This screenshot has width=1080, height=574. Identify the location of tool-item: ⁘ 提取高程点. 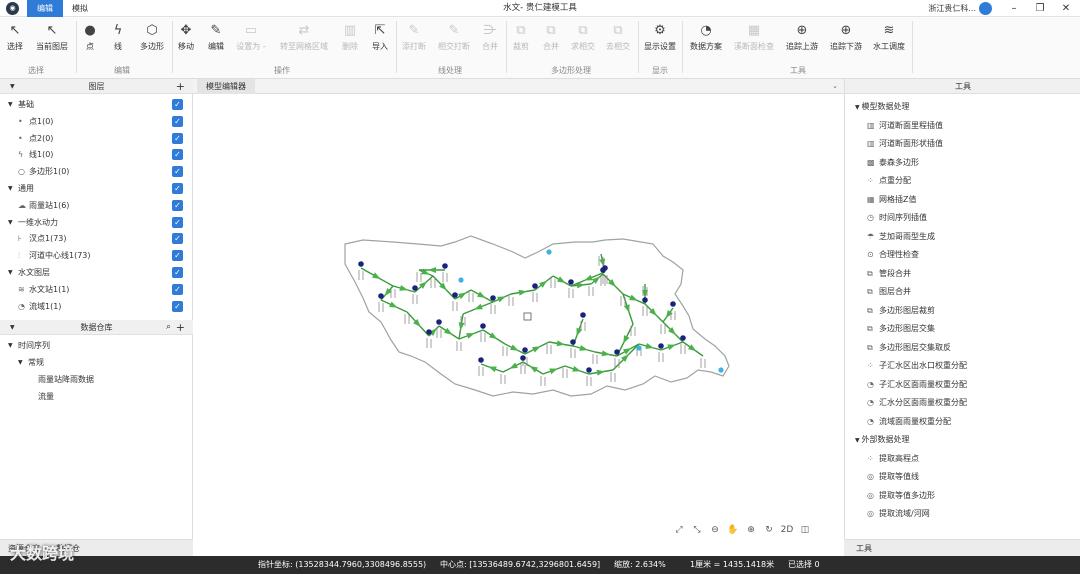
(893, 458).